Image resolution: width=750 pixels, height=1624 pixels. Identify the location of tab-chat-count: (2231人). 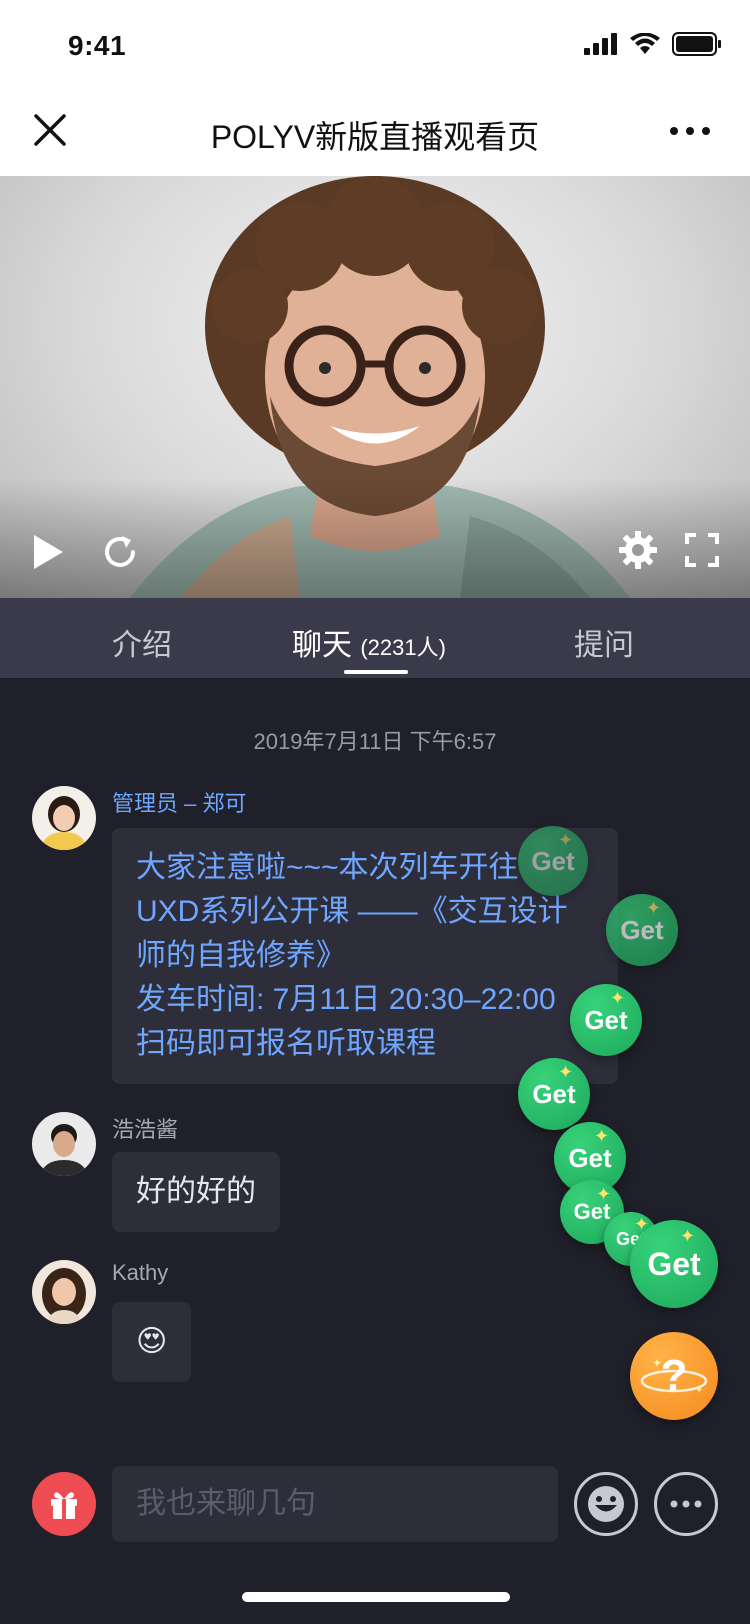
(403, 647).